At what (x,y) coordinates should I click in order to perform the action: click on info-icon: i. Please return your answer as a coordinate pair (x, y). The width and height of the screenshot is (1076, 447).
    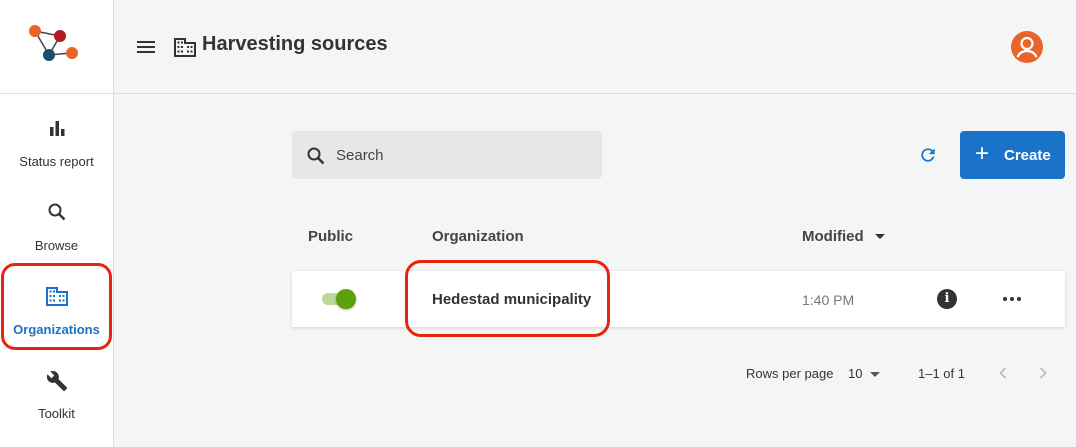
    Looking at the image, I should click on (947, 299).